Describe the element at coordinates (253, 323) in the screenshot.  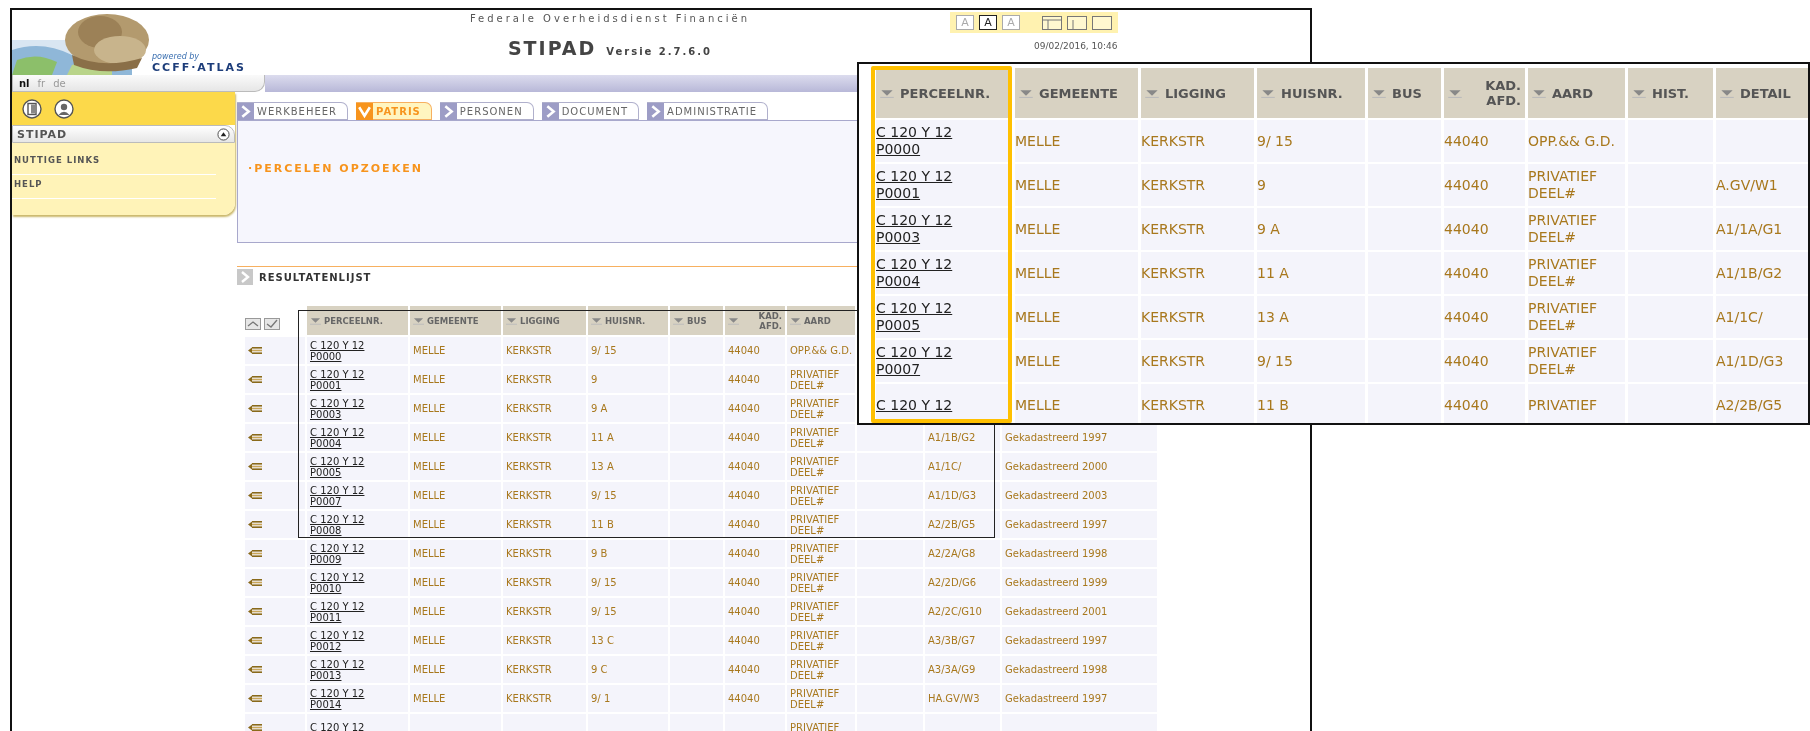
I see `export-icon` at that location.